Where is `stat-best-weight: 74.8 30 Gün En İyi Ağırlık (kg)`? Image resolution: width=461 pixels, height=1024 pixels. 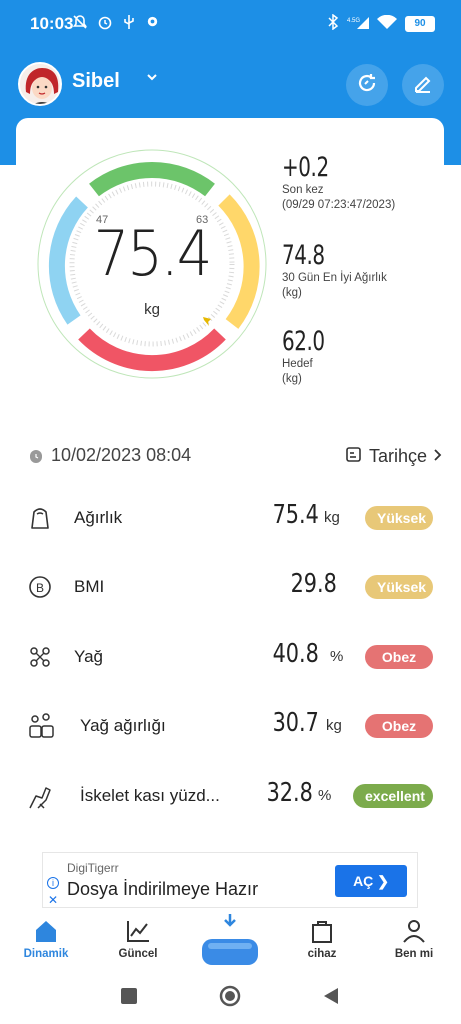 stat-best-weight: 74.8 30 Gün En İyi Ağırlık (kg) is located at coordinates (334, 270).